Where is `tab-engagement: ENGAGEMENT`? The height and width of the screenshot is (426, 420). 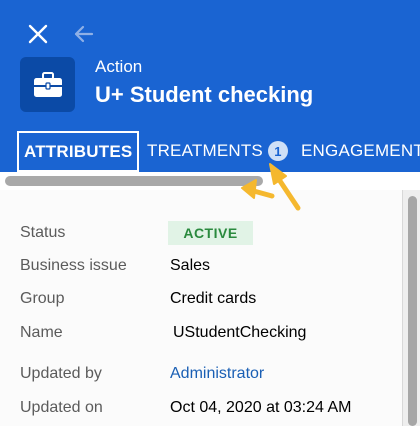 tab-engagement: ENGAGEMENT is located at coordinates (360, 151).